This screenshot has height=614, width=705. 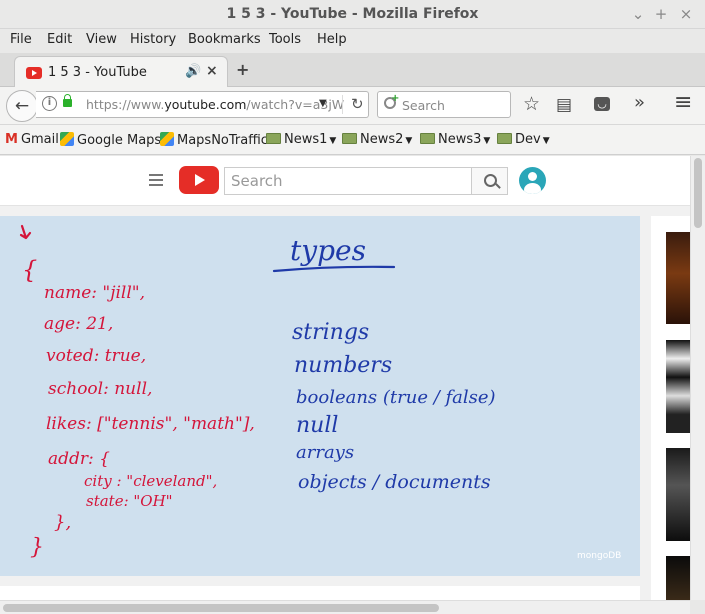 What do you see at coordinates (25, 232) in the screenshot?
I see `red-arrow-mark` at bounding box center [25, 232].